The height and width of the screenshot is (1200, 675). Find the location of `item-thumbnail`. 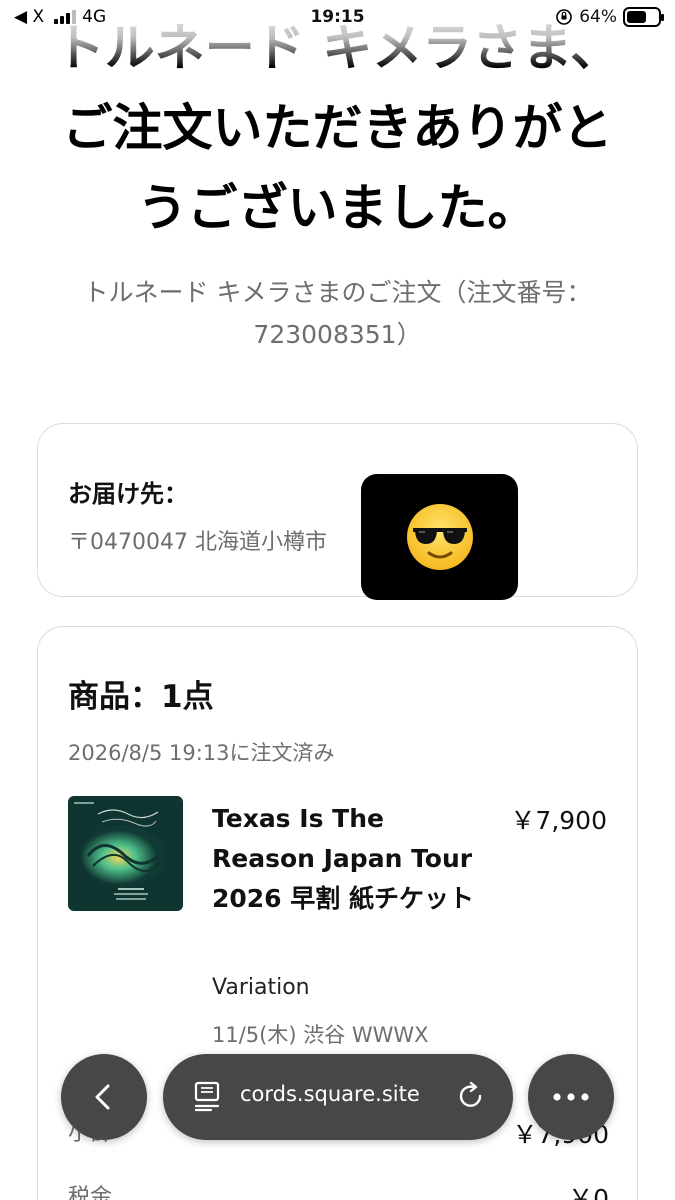

item-thumbnail is located at coordinates (125, 853).